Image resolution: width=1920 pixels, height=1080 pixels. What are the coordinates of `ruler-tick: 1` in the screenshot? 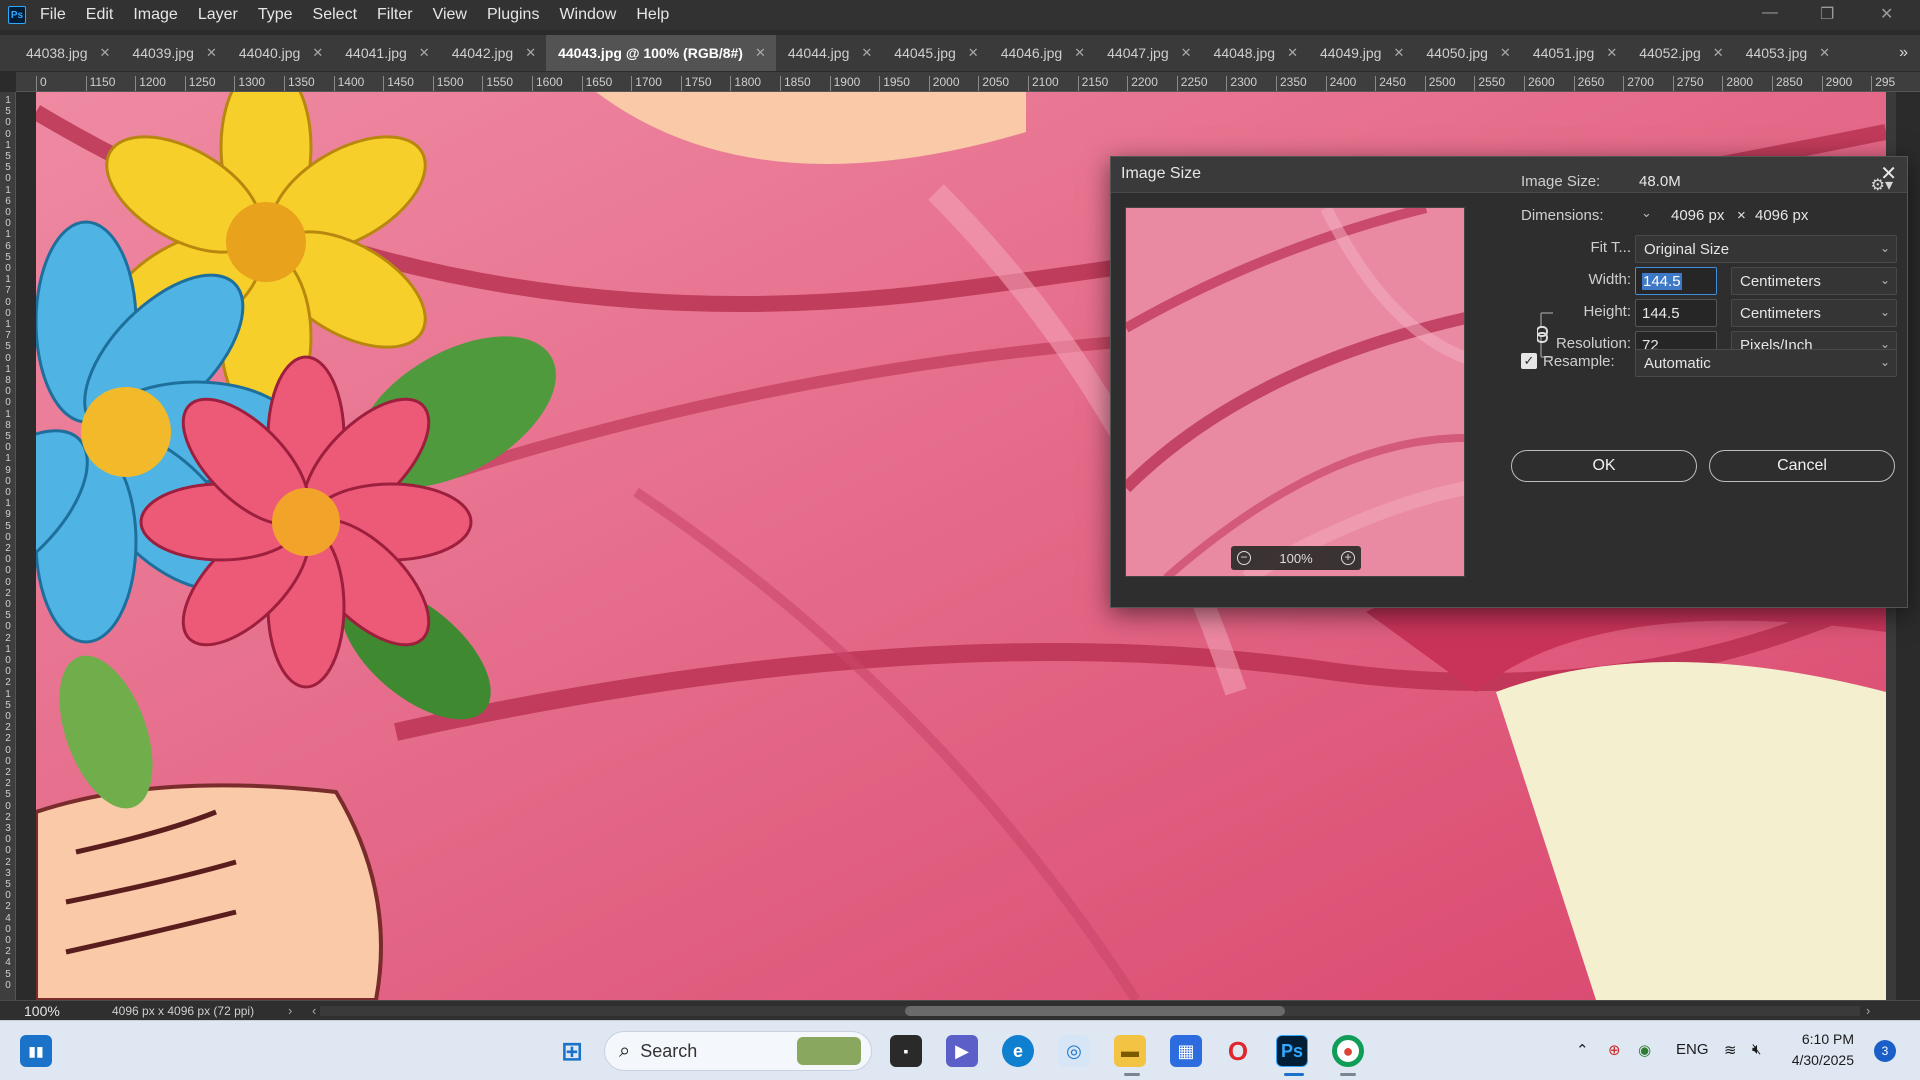 It's located at (8, 100).